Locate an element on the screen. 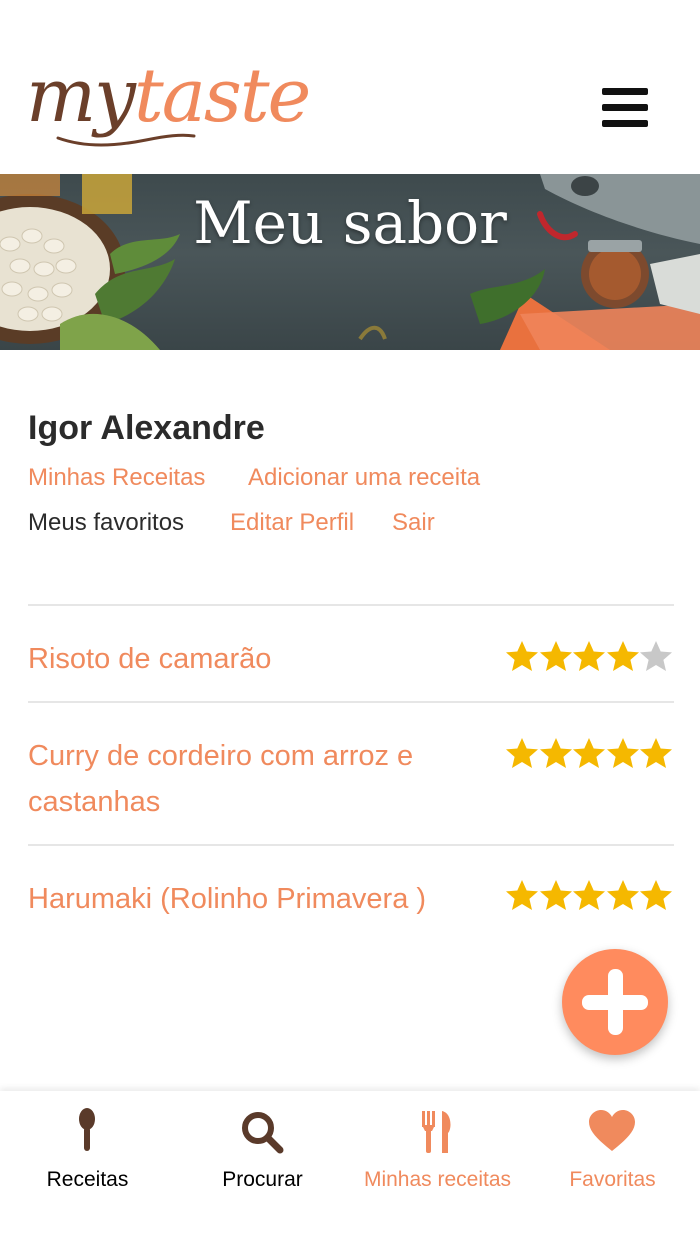 The image size is (700, 1244). link-editar-perfil: Editar Perfil is located at coordinates (292, 523).